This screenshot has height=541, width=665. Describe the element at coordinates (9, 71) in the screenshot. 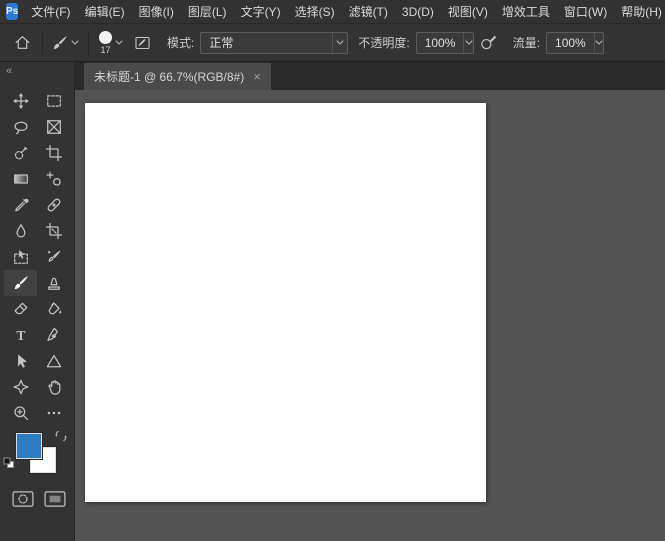

I see `toolbar-collapse-button: «` at that location.